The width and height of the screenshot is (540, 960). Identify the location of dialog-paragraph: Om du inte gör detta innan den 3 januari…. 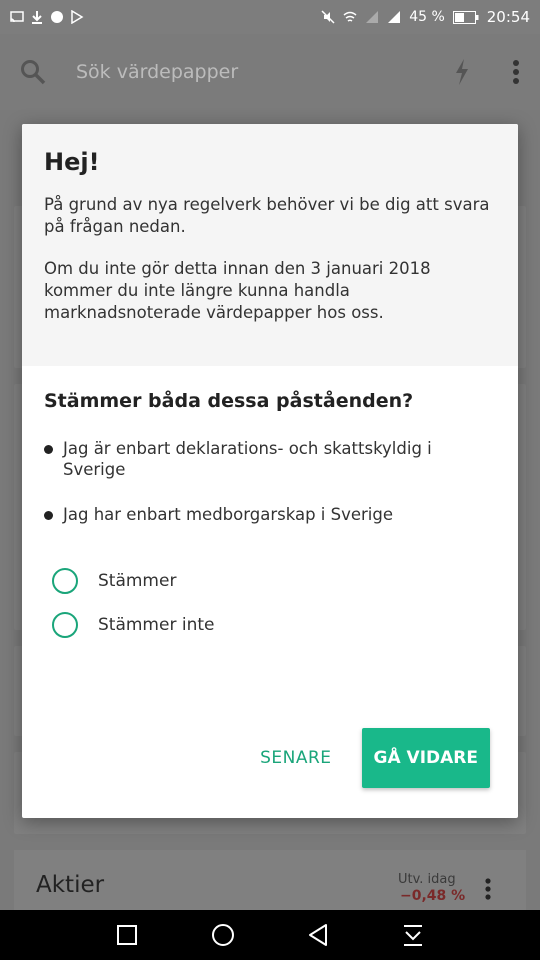
(237, 290).